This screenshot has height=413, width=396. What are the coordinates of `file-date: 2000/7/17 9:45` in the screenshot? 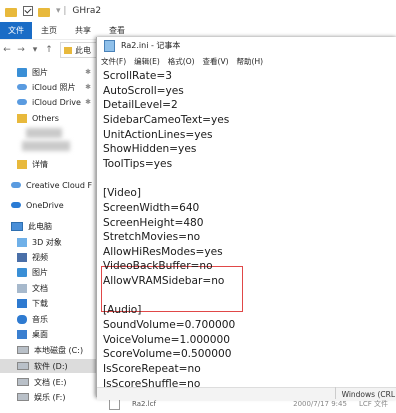 It's located at (320, 404).